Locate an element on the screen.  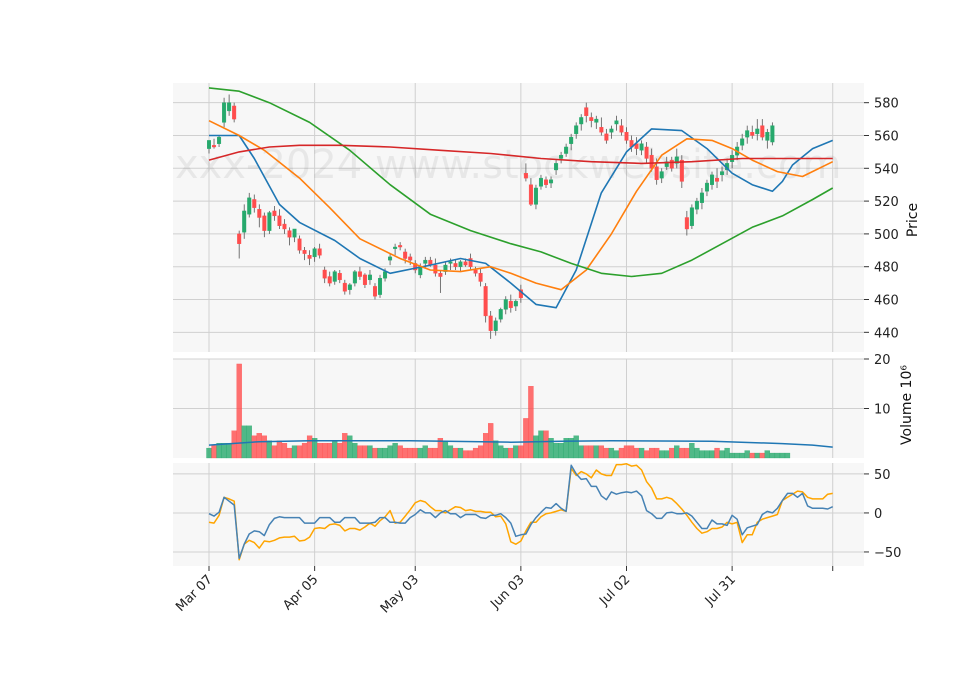
y-tick-label: −50 is located at coordinates (887, 553).